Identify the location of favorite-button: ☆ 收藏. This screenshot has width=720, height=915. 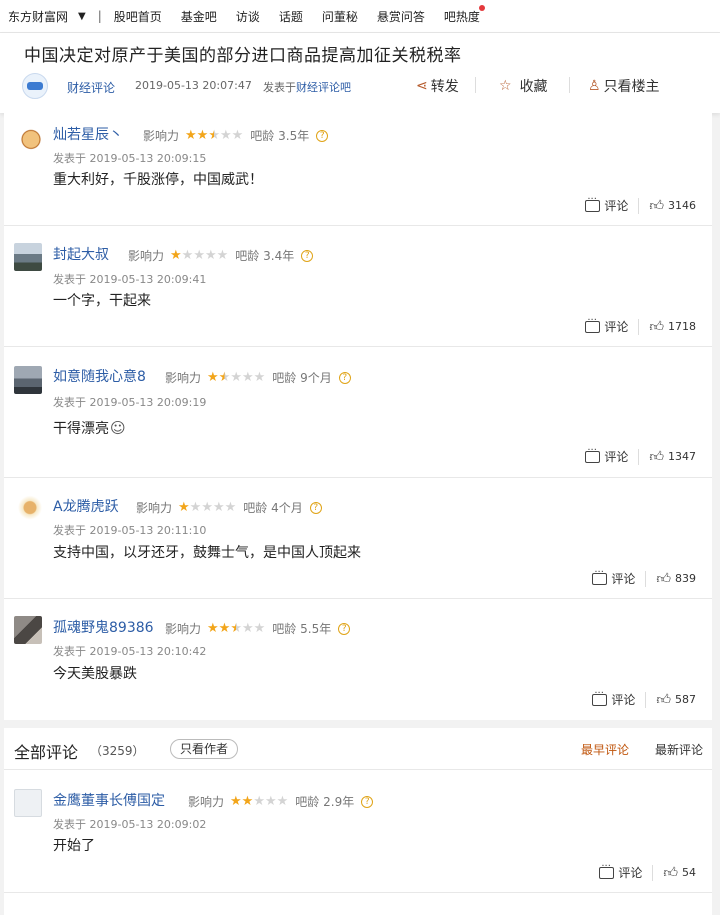
(523, 86).